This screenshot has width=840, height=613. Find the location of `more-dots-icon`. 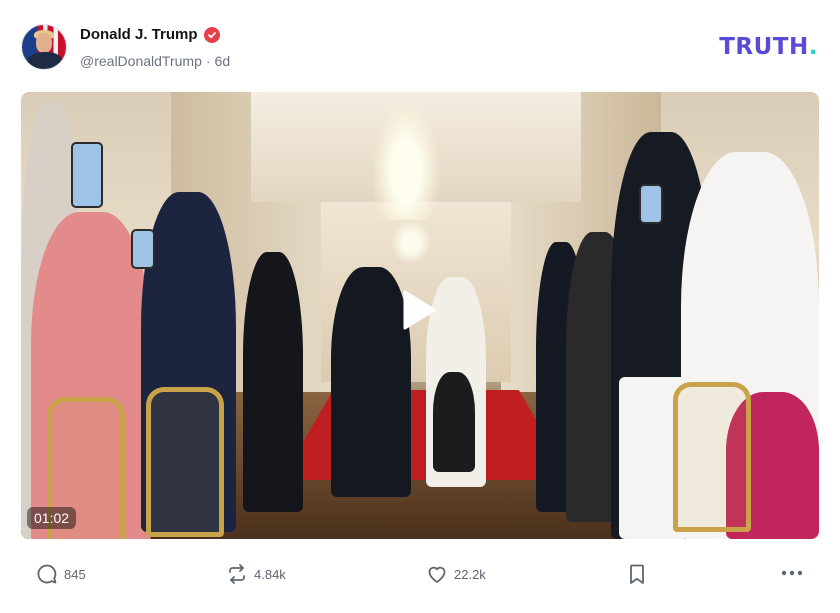

more-dots-icon is located at coordinates (792, 573).